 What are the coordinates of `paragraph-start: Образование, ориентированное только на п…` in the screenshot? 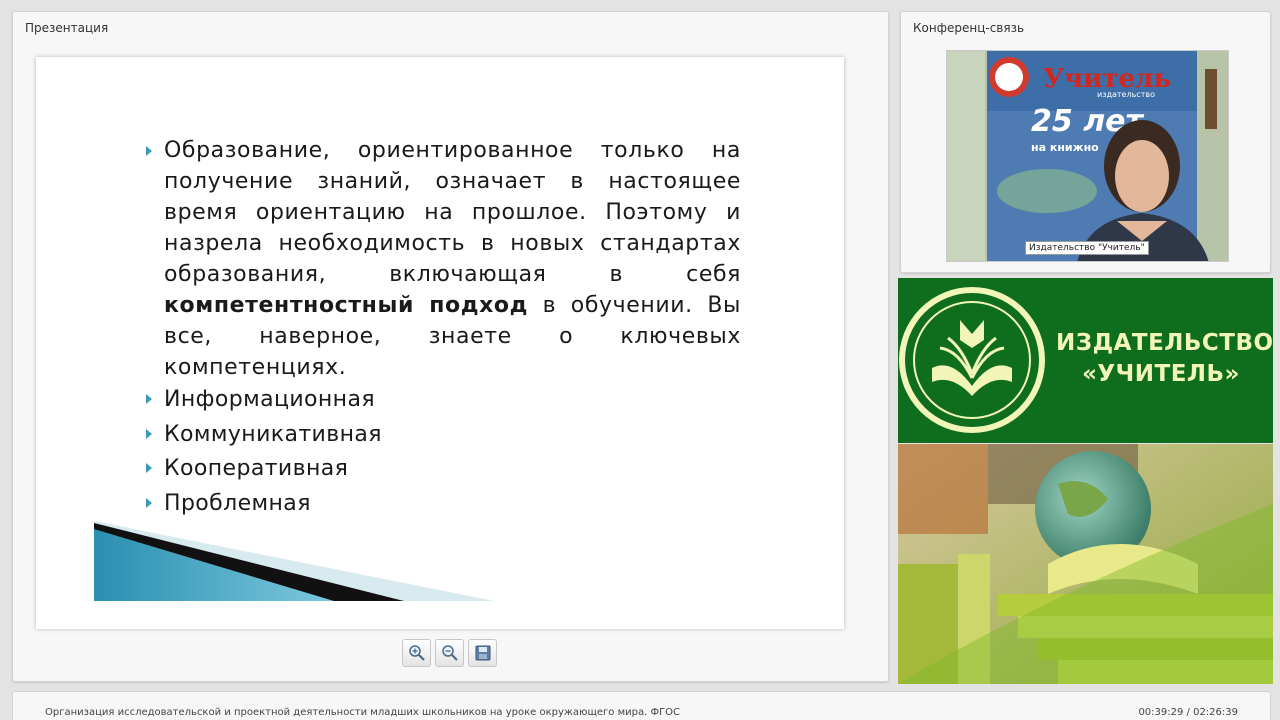 It's located at (452, 212).